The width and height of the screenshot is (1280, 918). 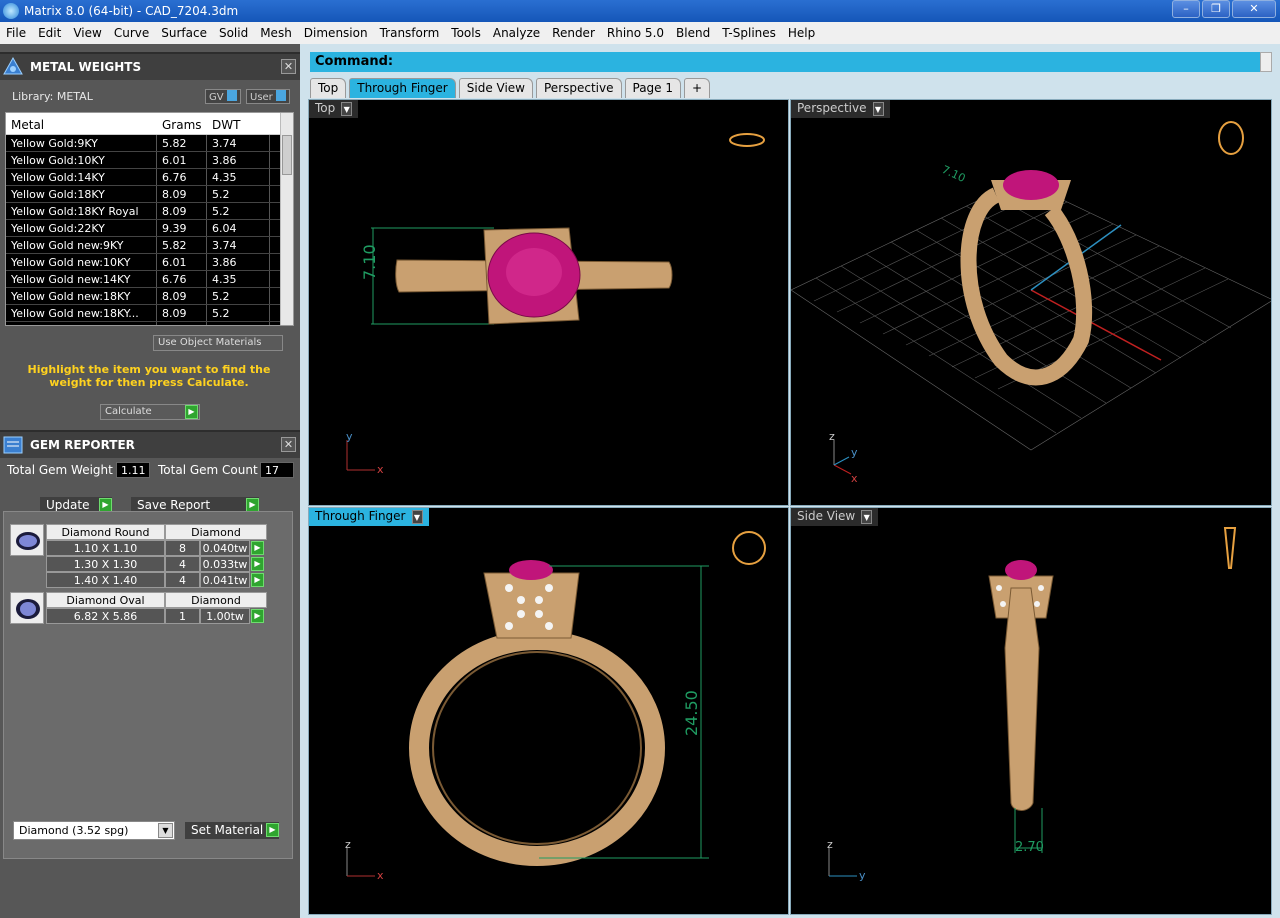 What do you see at coordinates (801, 33) in the screenshot?
I see `menu-help: Help` at bounding box center [801, 33].